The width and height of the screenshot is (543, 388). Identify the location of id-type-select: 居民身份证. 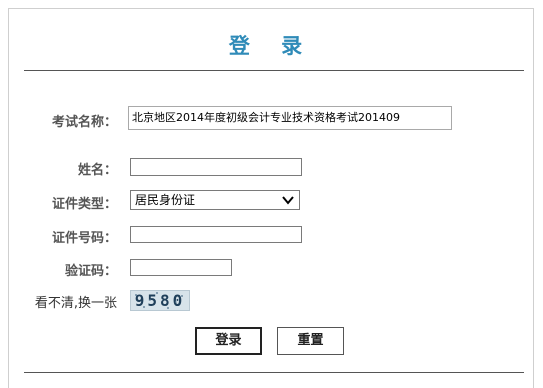
(215, 200).